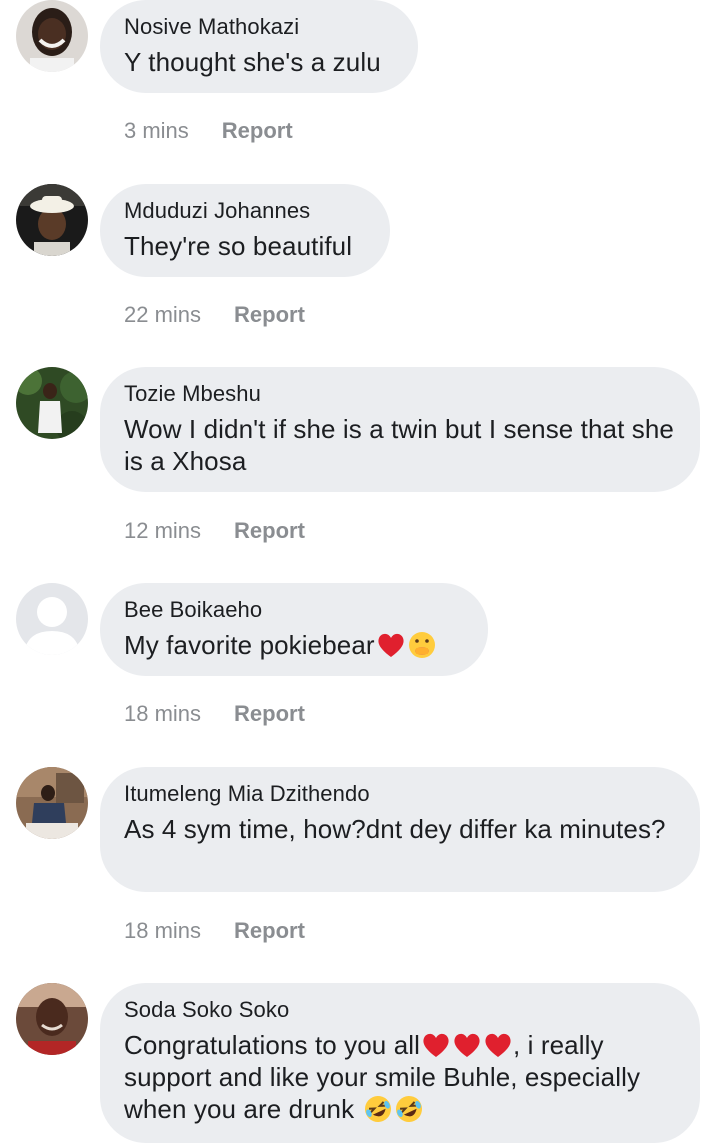 This screenshot has width=720, height=1143. What do you see at coordinates (245, 210) in the screenshot?
I see `comment-author: Mduduzi Johannes` at bounding box center [245, 210].